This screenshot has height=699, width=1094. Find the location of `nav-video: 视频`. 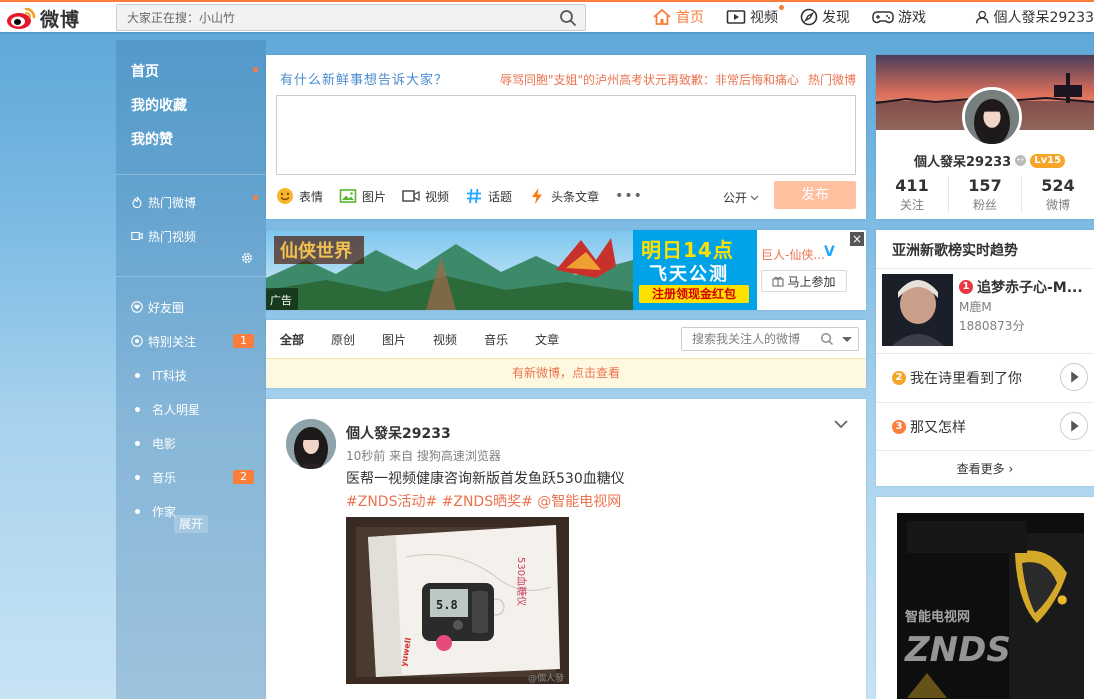

nav-video: 视频 is located at coordinates (755, 16).